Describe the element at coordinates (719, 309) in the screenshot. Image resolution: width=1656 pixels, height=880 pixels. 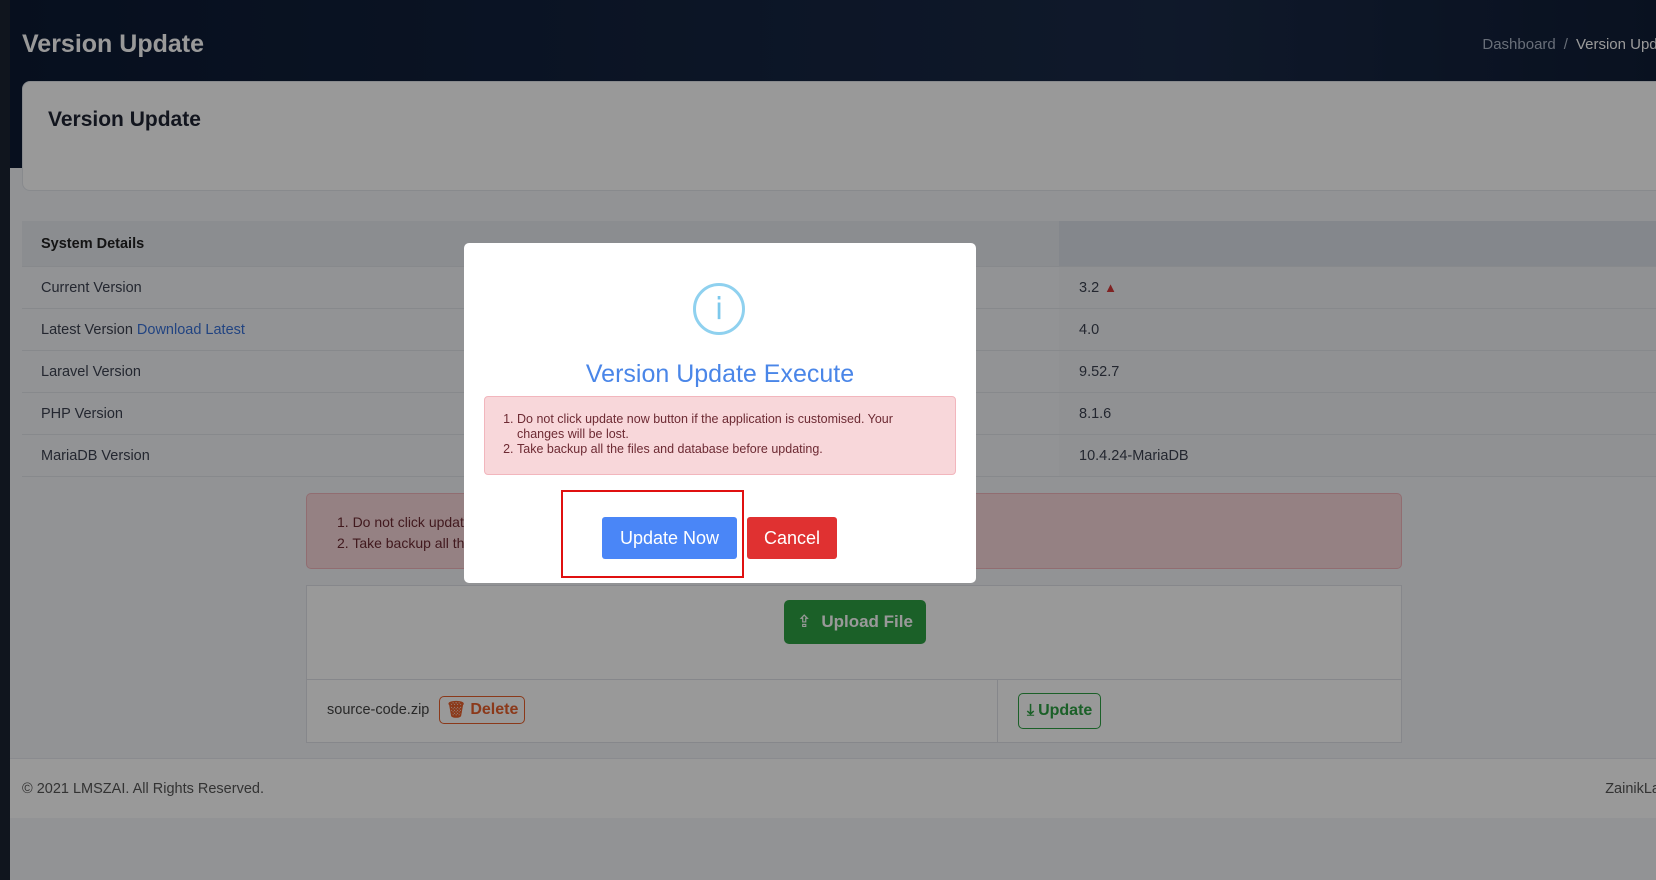
I see `info-icon: i` at that location.